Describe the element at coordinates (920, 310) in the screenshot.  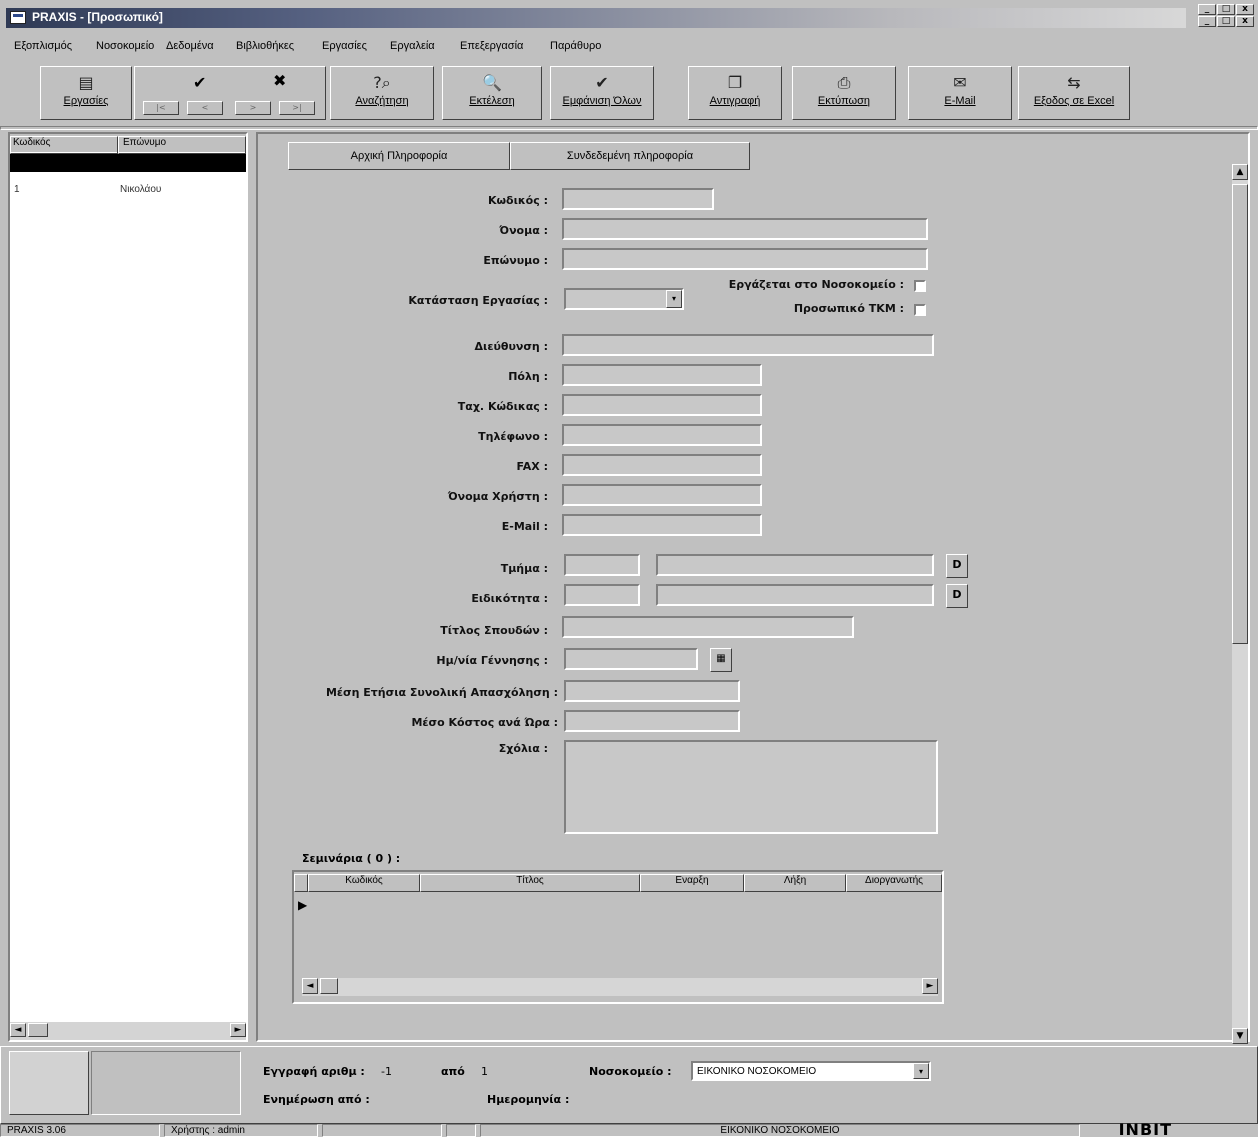
I see `tkm-staff-checkbox` at that location.